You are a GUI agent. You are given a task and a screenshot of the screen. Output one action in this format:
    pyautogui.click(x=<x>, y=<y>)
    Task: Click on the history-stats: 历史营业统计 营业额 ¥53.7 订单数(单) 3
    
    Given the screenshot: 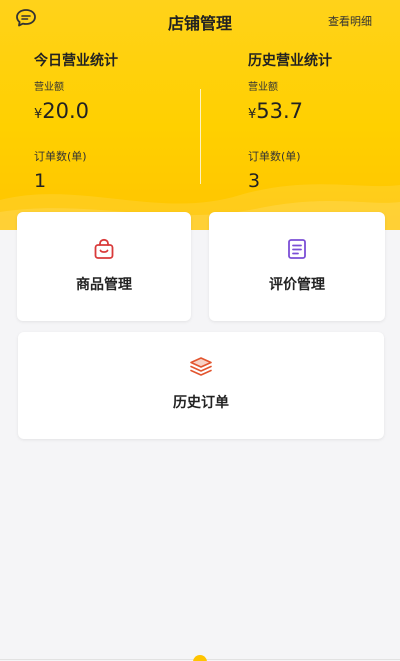 What is the action you would take?
    pyautogui.click(x=324, y=118)
    